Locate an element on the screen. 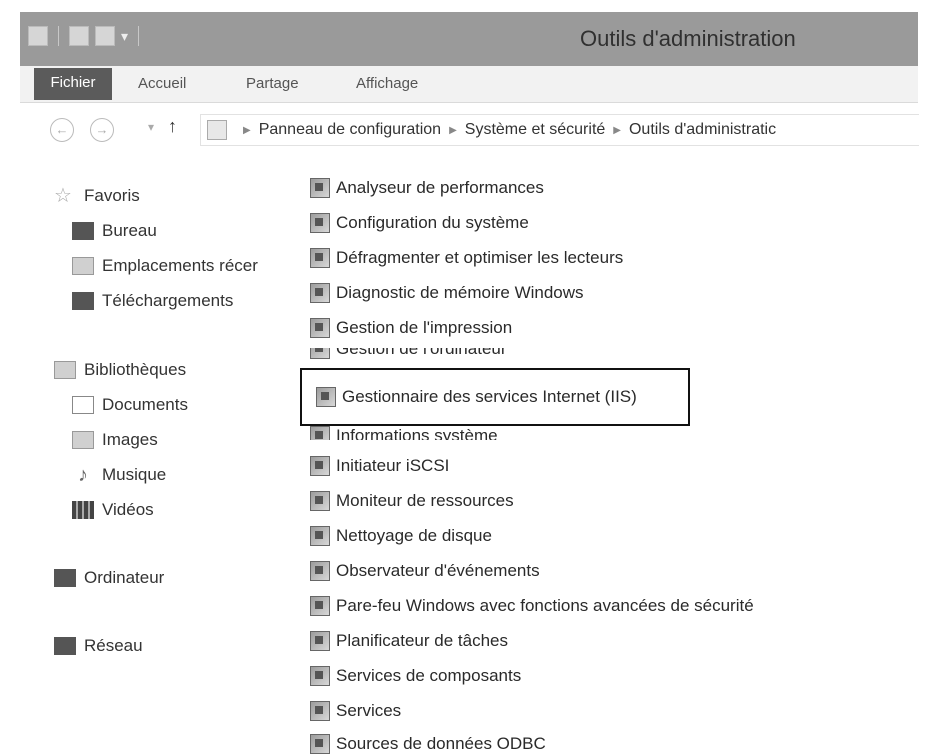  up-arrow-icon: ↑ is located at coordinates (172, 126).